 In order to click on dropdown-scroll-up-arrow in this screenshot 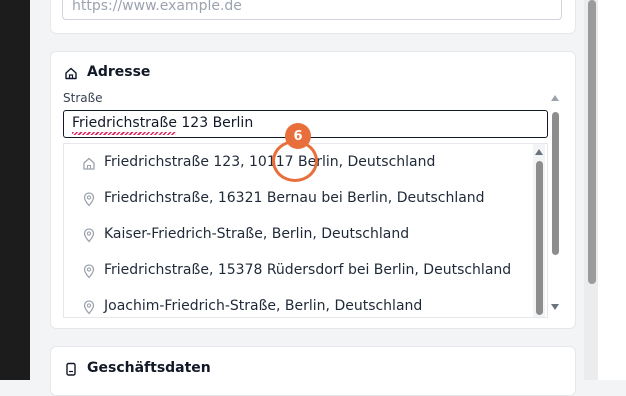, I will do `click(539, 152)`.